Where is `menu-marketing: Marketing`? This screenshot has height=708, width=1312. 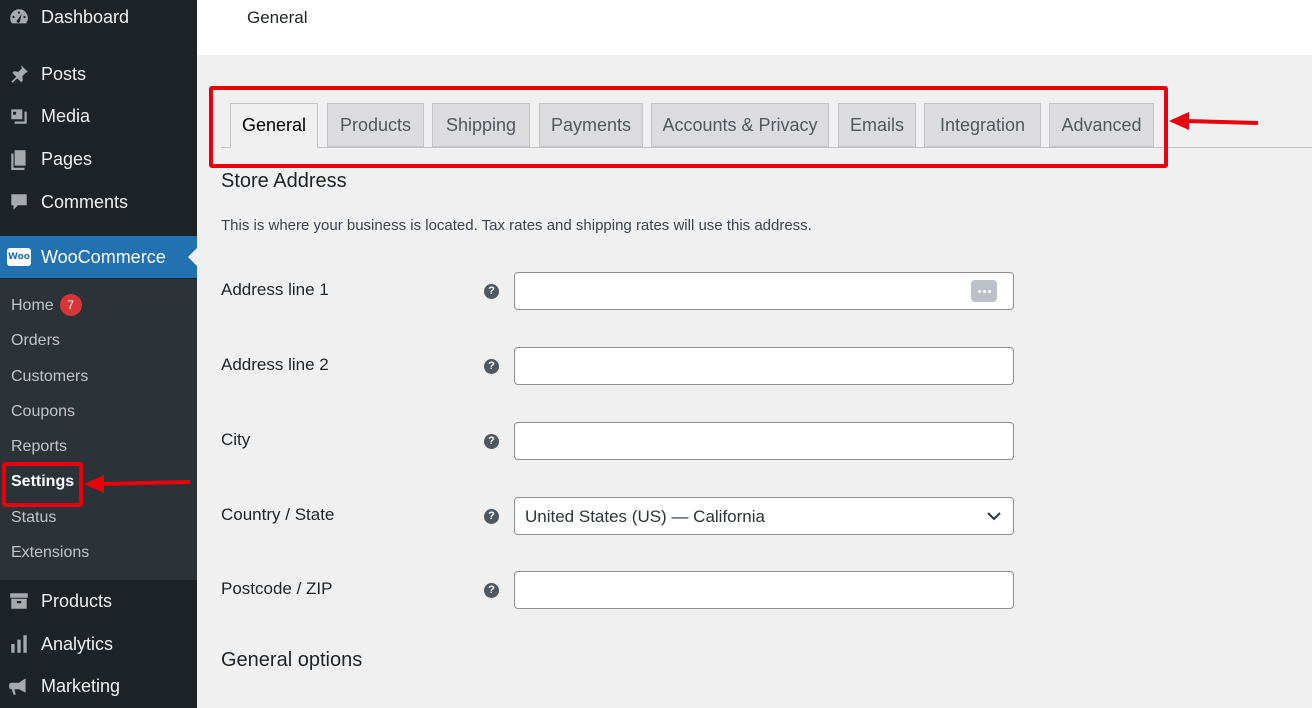
menu-marketing: Marketing is located at coordinates (98, 686).